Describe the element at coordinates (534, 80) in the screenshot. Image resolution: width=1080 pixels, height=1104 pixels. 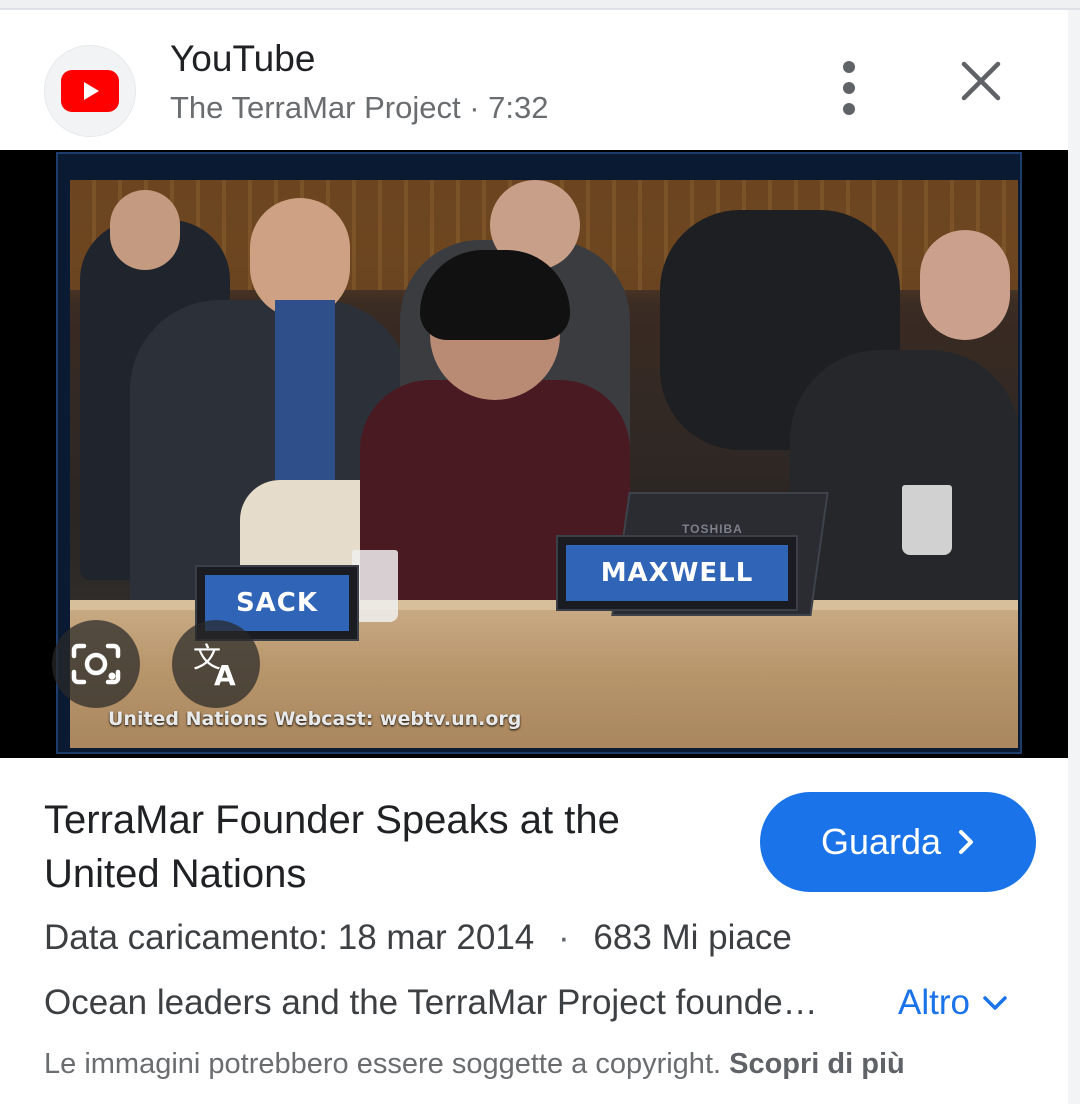
I see `result-header: YouTube The TerraMar Project · 7:32` at that location.